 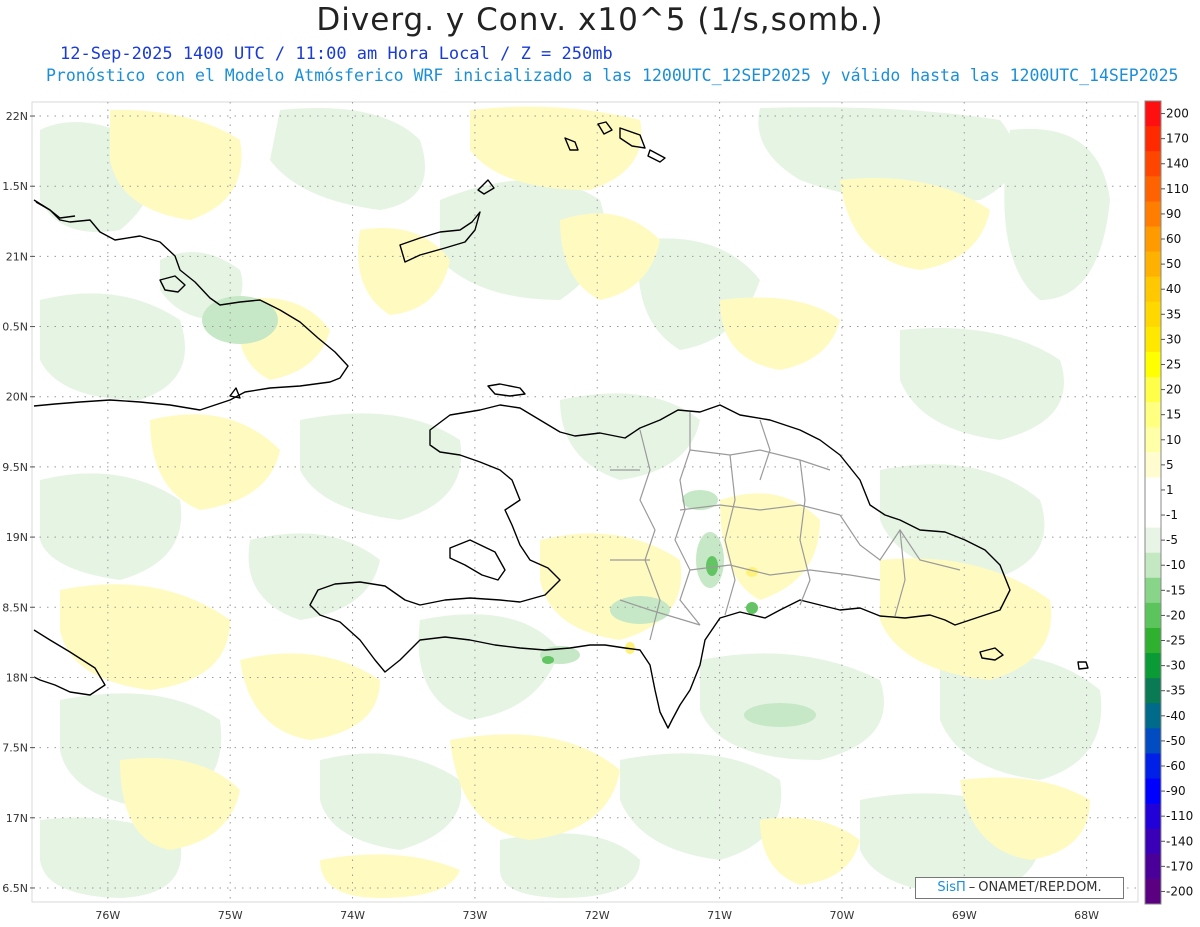 I want to click on legend-label: 170, so click(x=1177, y=139).